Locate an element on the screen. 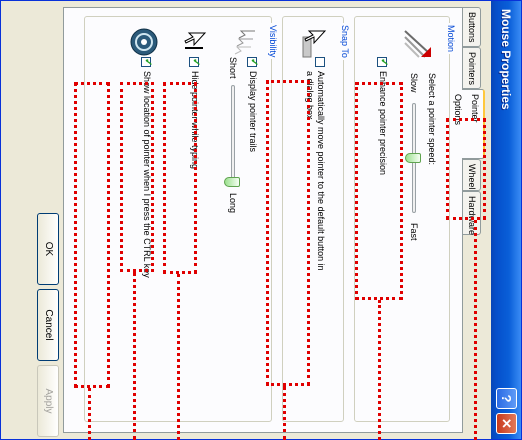 The height and width of the screenshot is (440, 522). ok-button: OK is located at coordinates (48, 249).